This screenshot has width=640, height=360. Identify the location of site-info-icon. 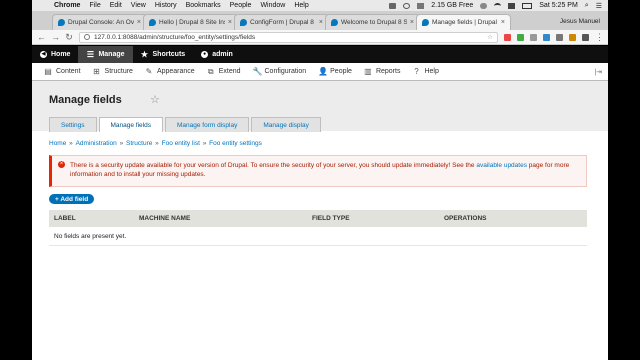
(87, 37).